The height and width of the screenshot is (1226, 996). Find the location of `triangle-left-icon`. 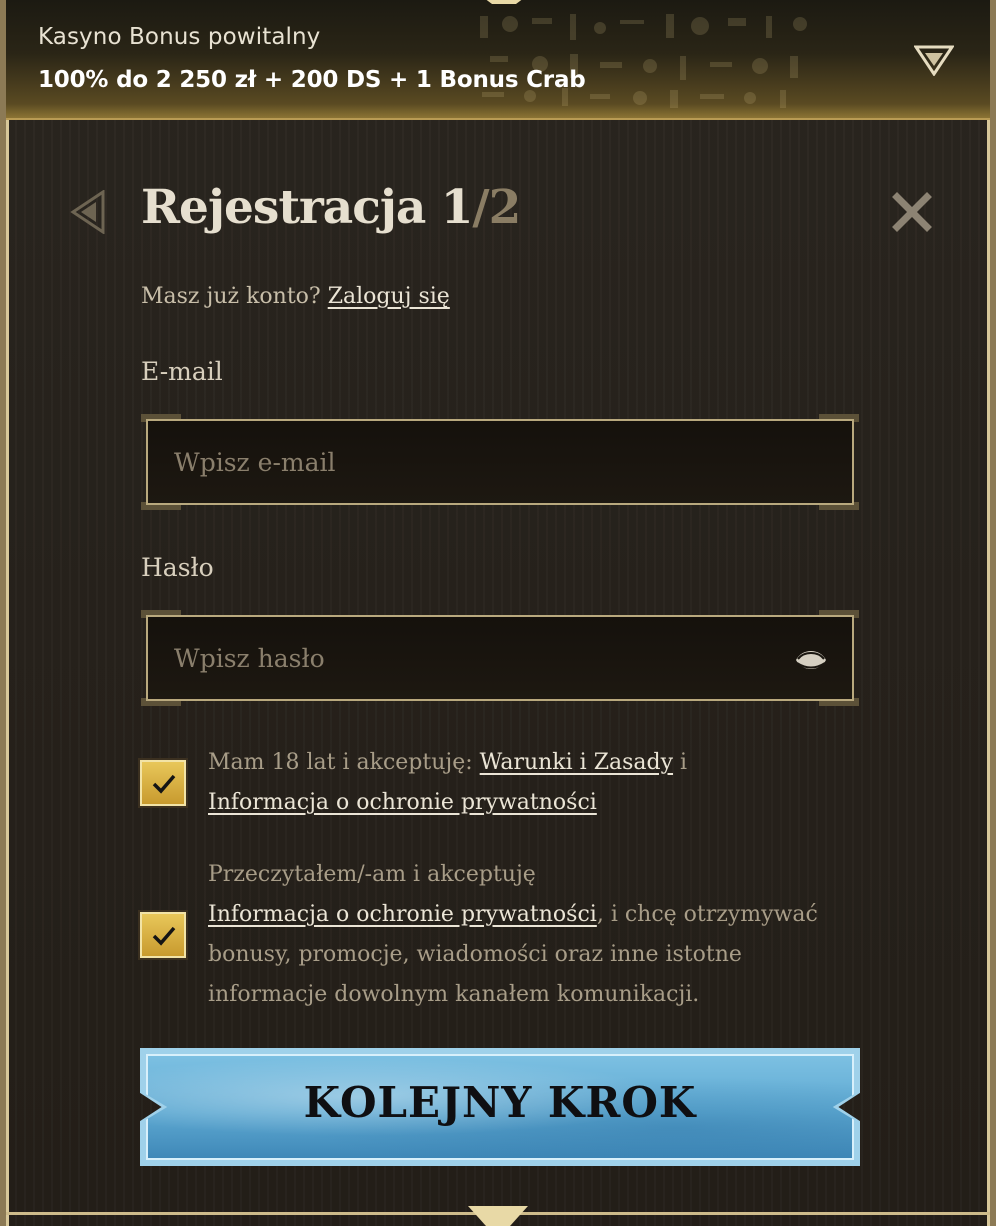

triangle-left-icon is located at coordinates (88, 212).